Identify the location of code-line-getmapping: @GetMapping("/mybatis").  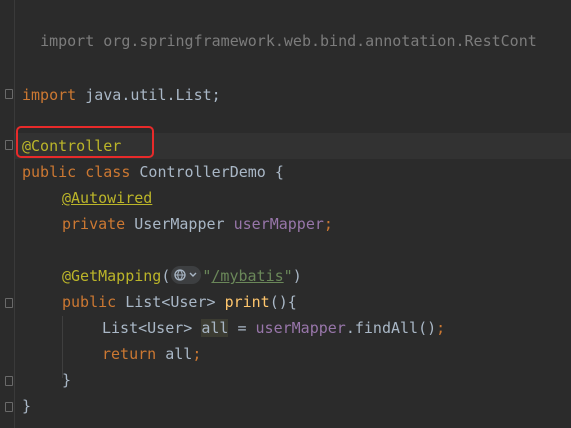
(182, 276).